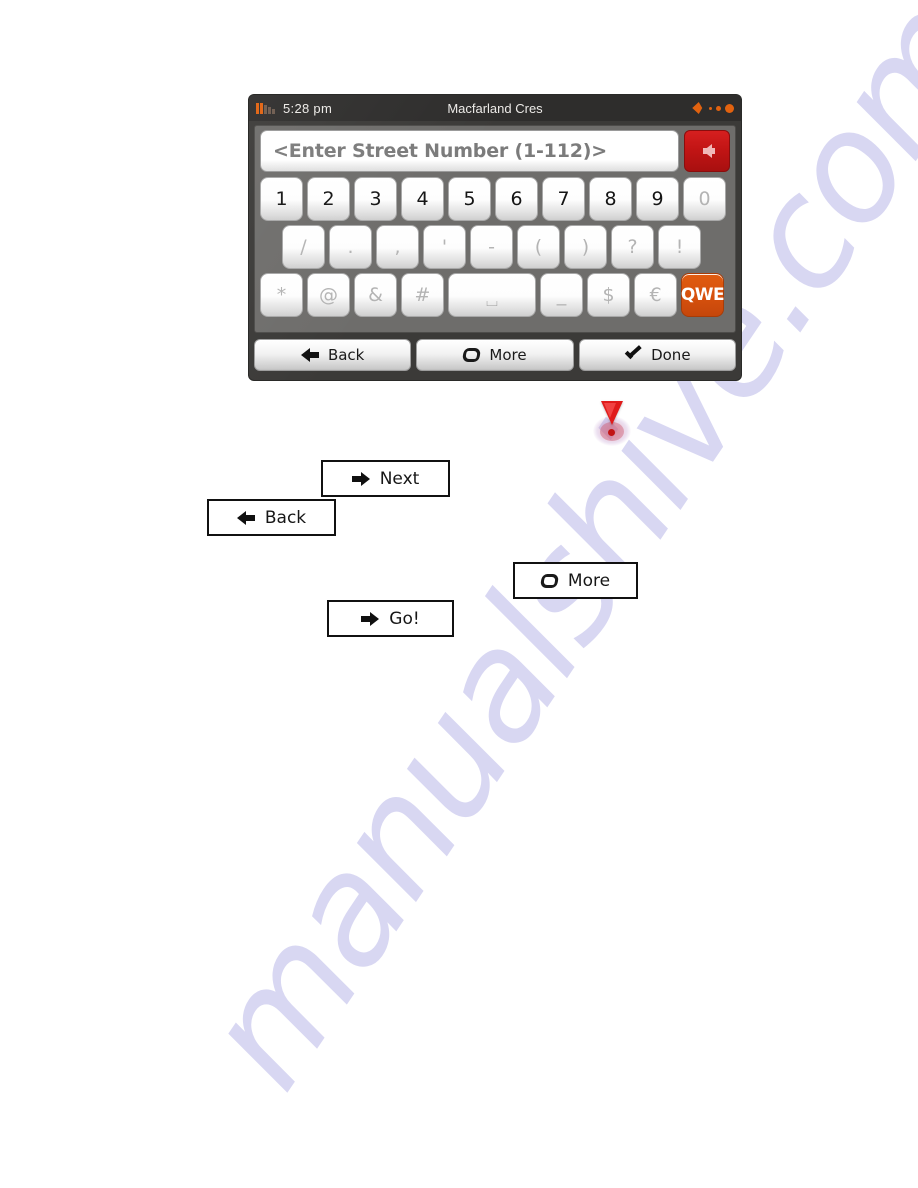 This screenshot has width=918, height=1188. I want to click on keyboard-row-numbers: 1234567890, so click(493, 199).